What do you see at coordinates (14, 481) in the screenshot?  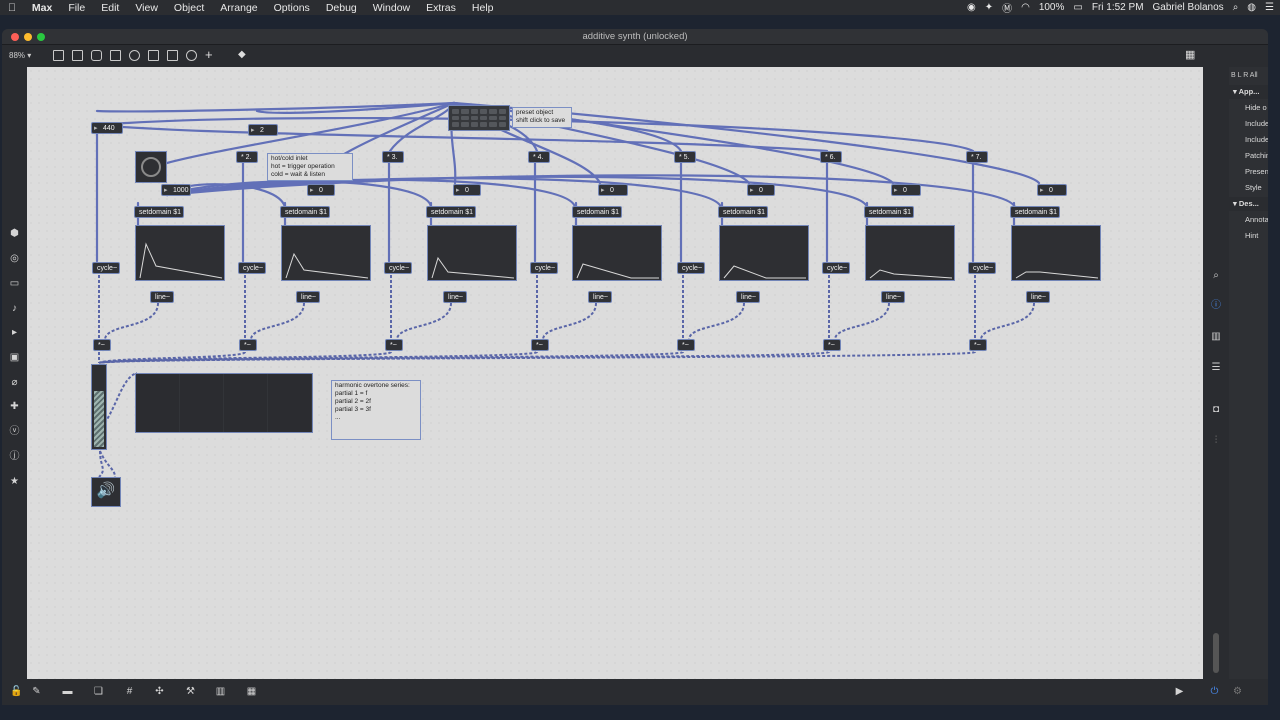 I see `star-icon: ★` at bounding box center [14, 481].